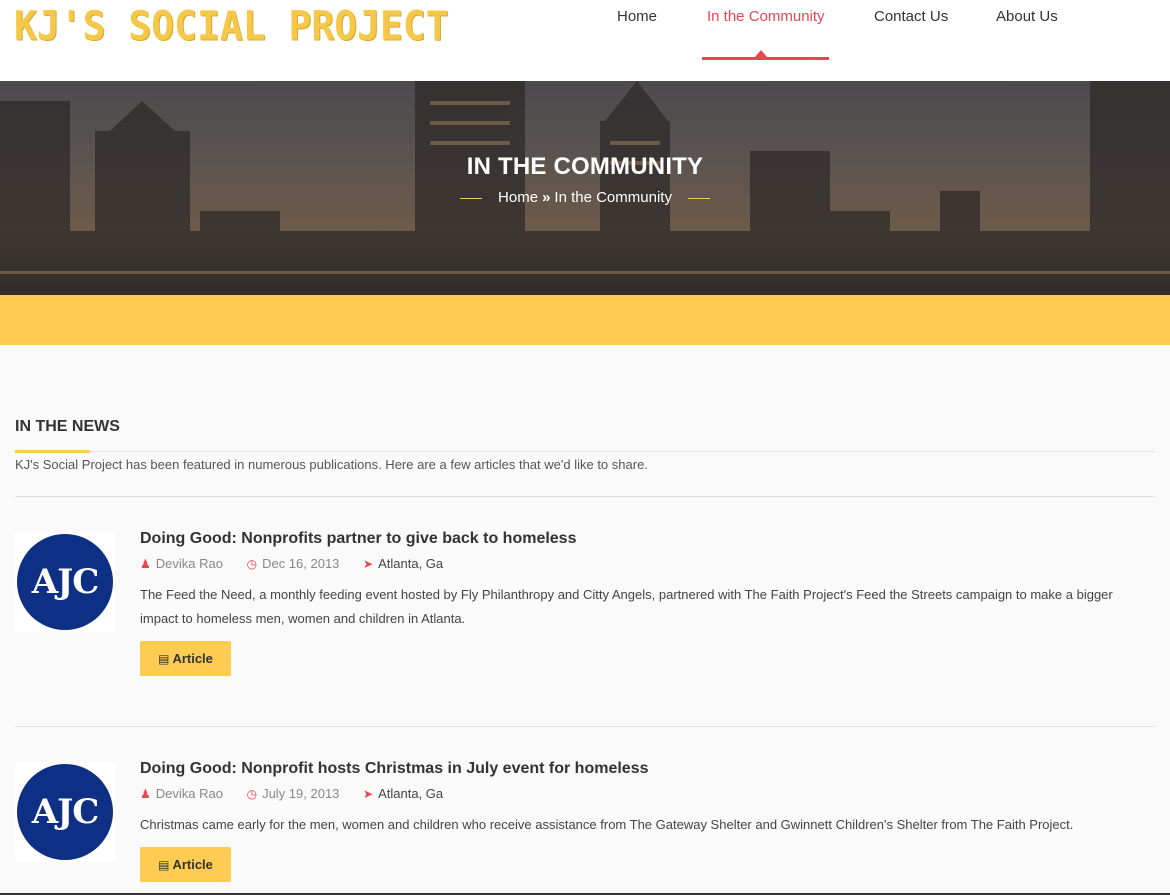 This screenshot has height=895, width=1170. Describe the element at coordinates (1027, 16) in the screenshot. I see `nav-item-about-us: About Us` at that location.